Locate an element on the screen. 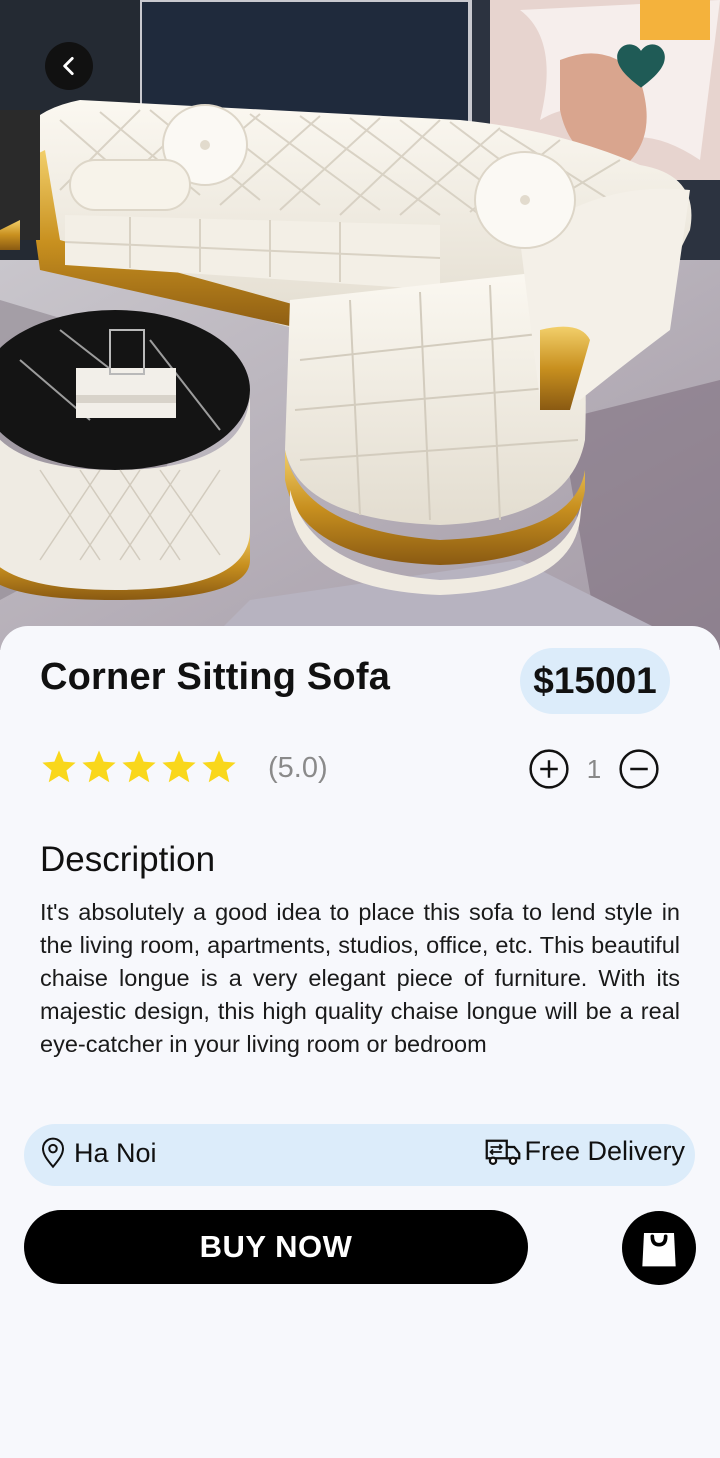 This screenshot has width=720, height=1458. location-label: Ha Noi is located at coordinates (115, 1152).